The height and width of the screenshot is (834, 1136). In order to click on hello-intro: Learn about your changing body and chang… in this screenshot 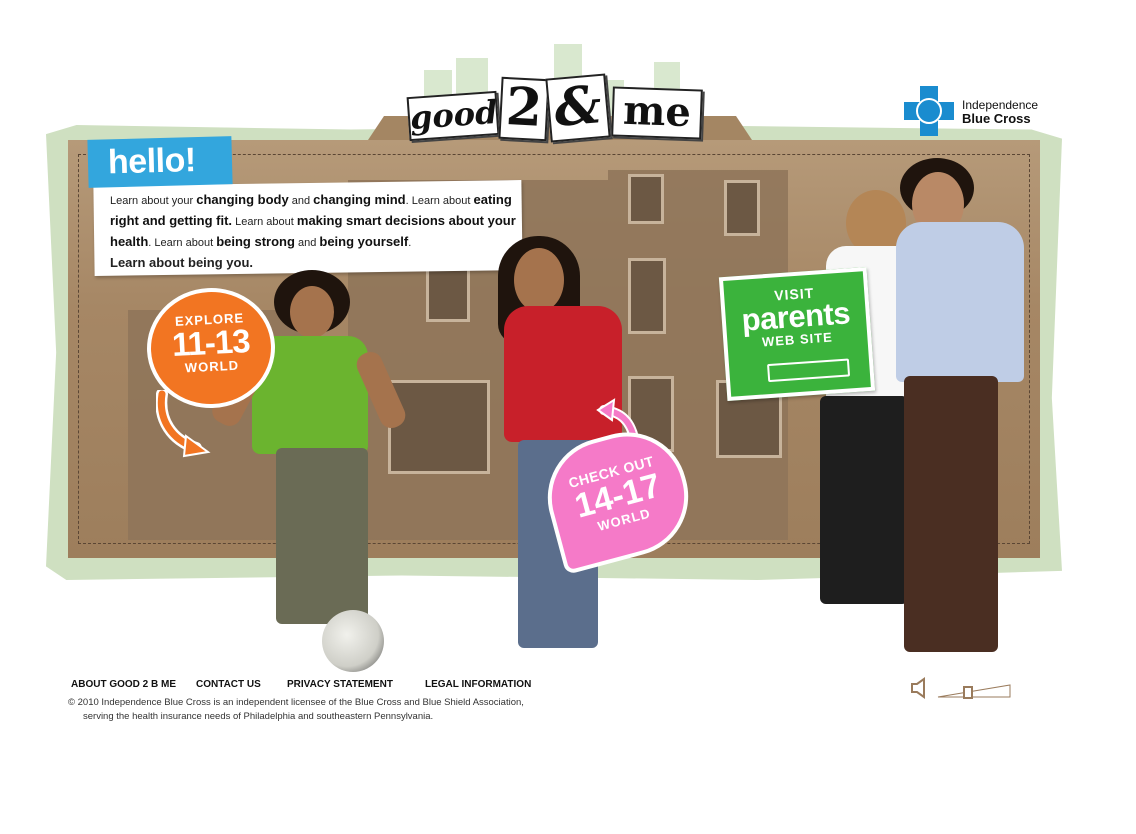, I will do `click(315, 232)`.